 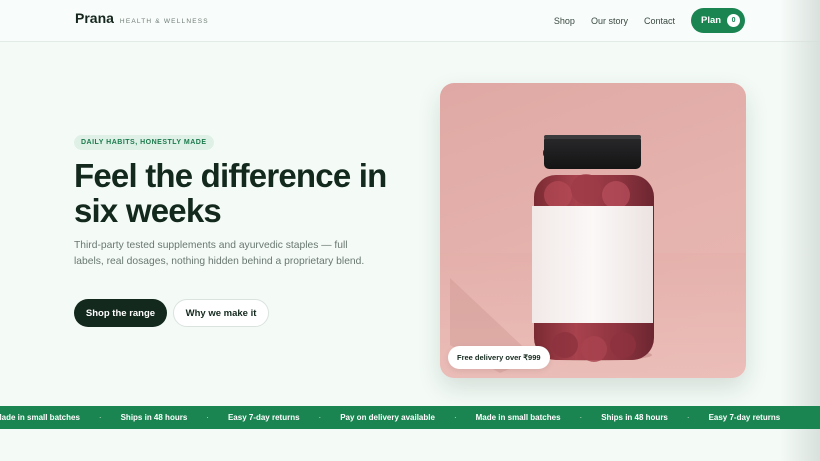 What do you see at coordinates (120, 313) in the screenshot?
I see `shop-the-range-button: Shop the range` at bounding box center [120, 313].